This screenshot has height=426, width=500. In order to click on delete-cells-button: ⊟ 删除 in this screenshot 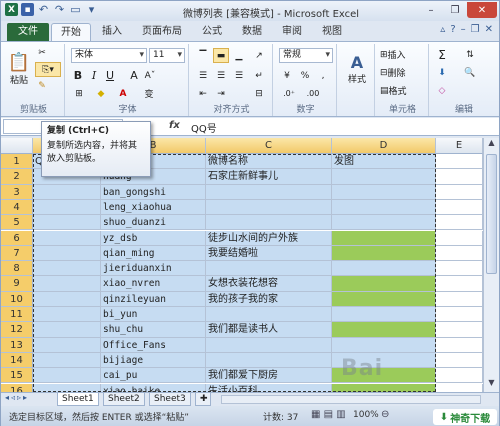, I will do `click(403, 72)`.